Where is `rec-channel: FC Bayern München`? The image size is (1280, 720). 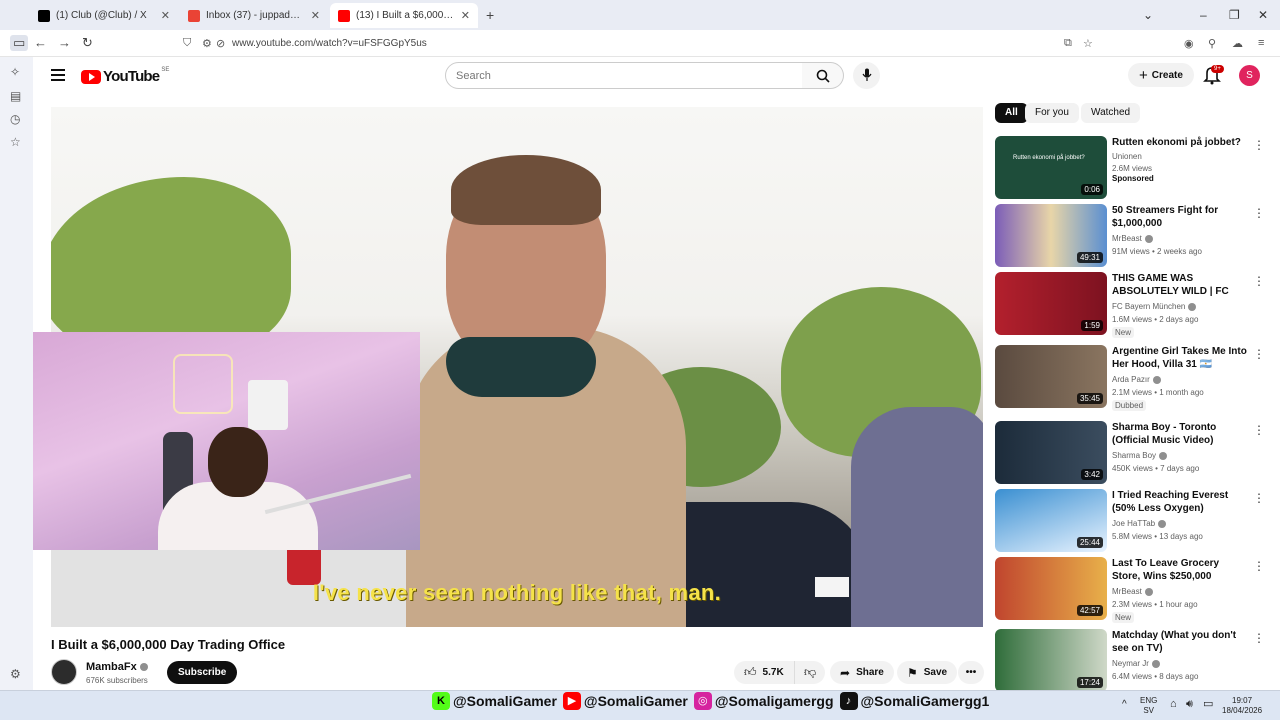
rec-channel: FC Bayern München is located at coordinates (1182, 306).